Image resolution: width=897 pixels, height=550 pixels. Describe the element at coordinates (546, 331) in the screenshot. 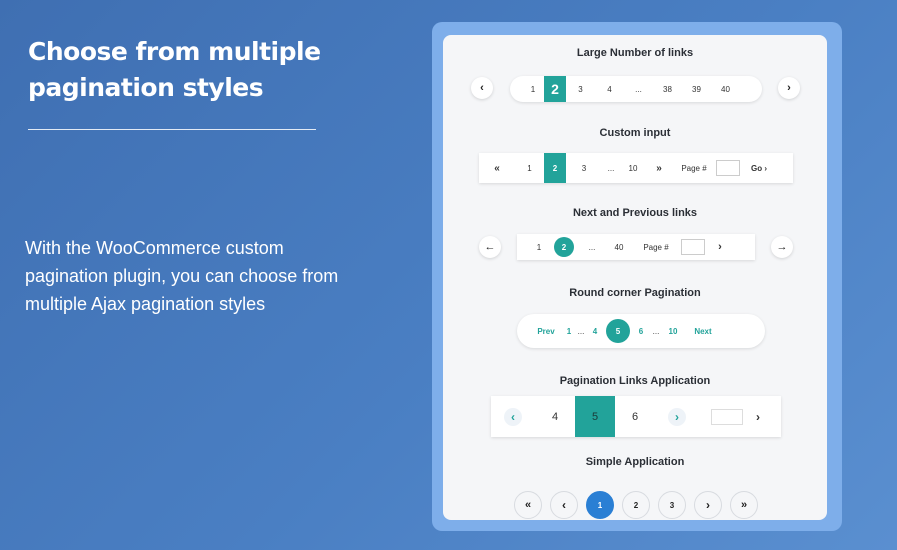

I see `prev-link: Prev` at that location.